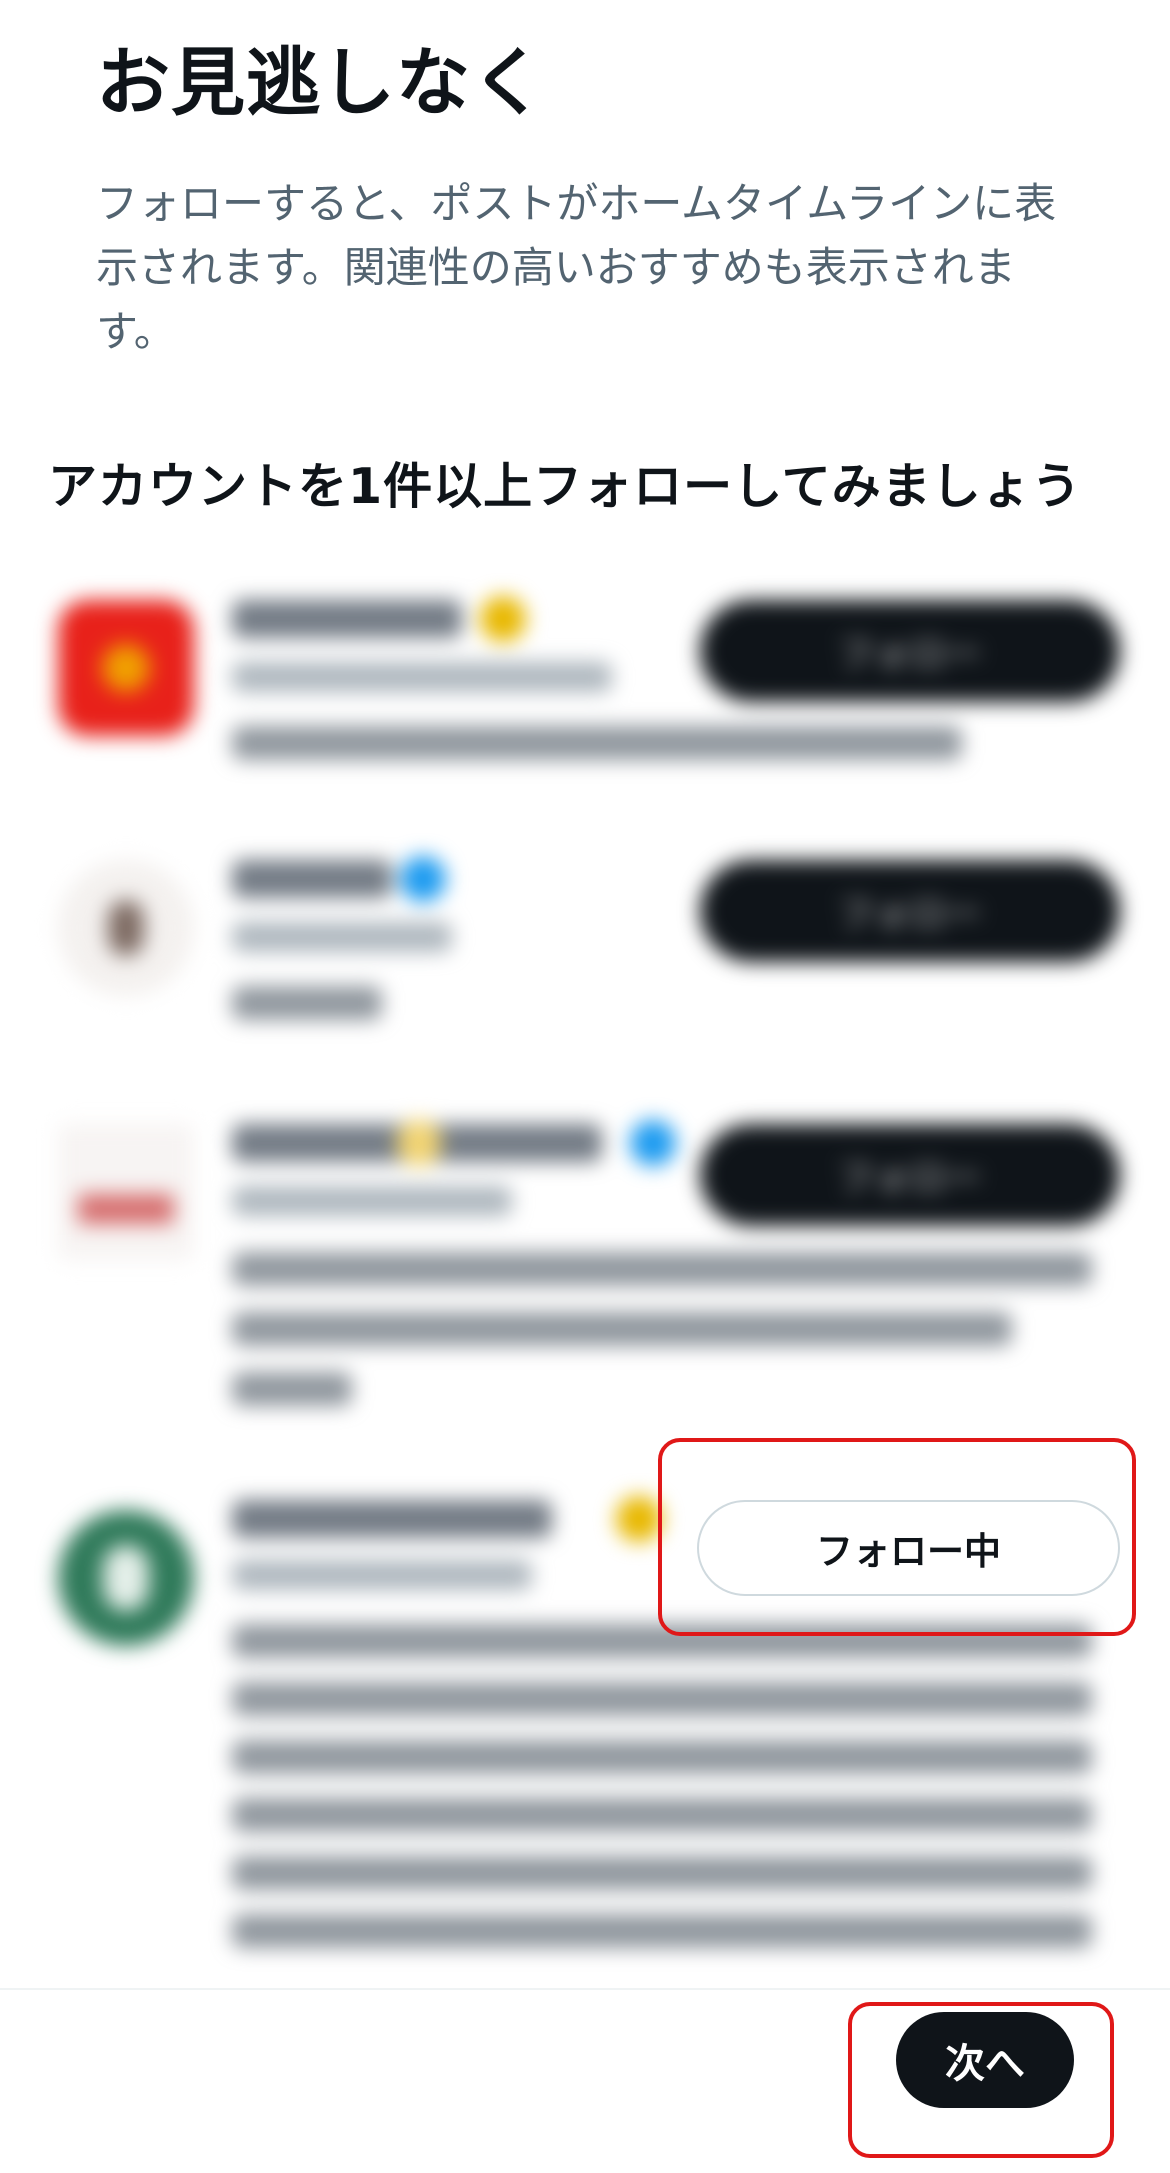 This screenshot has width=1170, height=2173. Describe the element at coordinates (565, 486) in the screenshot. I see `follow-prompt-heading: アカウントを1件以上フォローしてみましょう` at that location.